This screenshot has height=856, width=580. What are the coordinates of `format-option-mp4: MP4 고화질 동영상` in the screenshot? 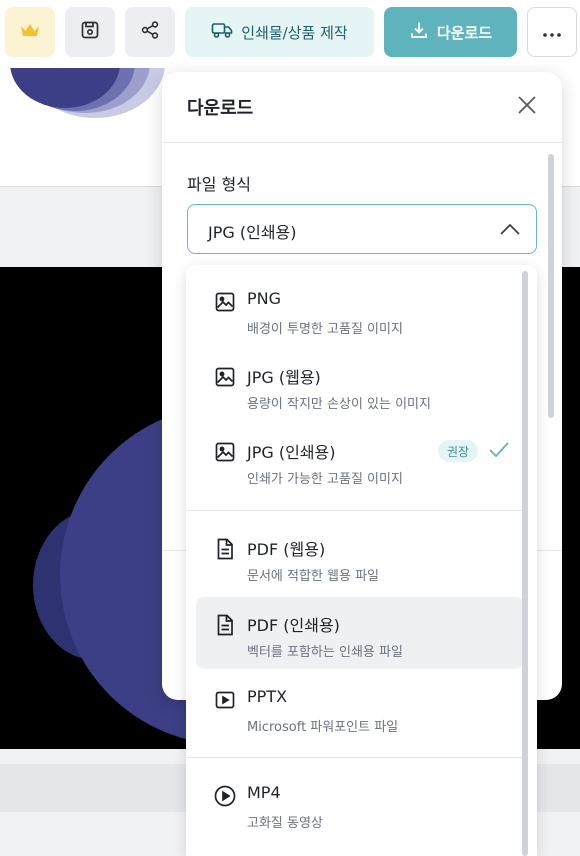 It's located at (360, 804).